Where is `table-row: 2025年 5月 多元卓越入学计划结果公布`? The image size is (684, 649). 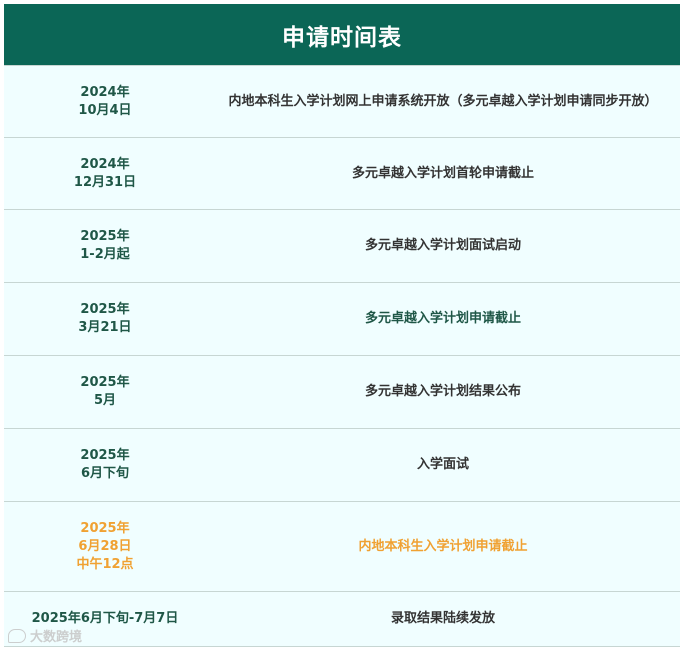 table-row: 2025年 5月 多元卓越入学计划结果公布 is located at coordinates (342, 391).